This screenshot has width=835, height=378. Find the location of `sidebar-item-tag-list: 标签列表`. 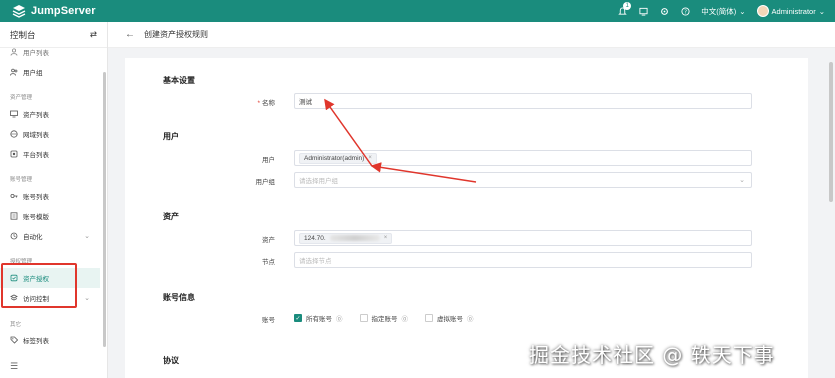

sidebar-item-tag-list: 标签列表 is located at coordinates (50, 340).